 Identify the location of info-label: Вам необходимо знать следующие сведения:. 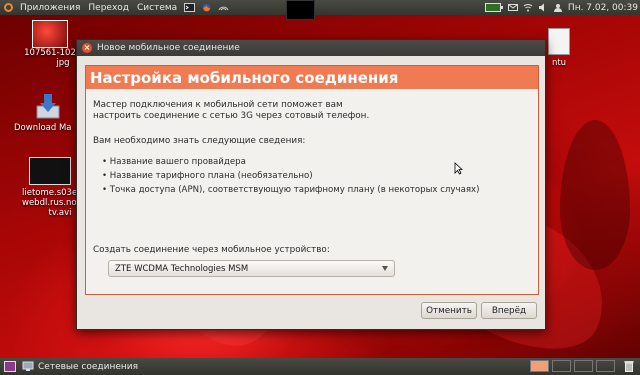
(199, 141).